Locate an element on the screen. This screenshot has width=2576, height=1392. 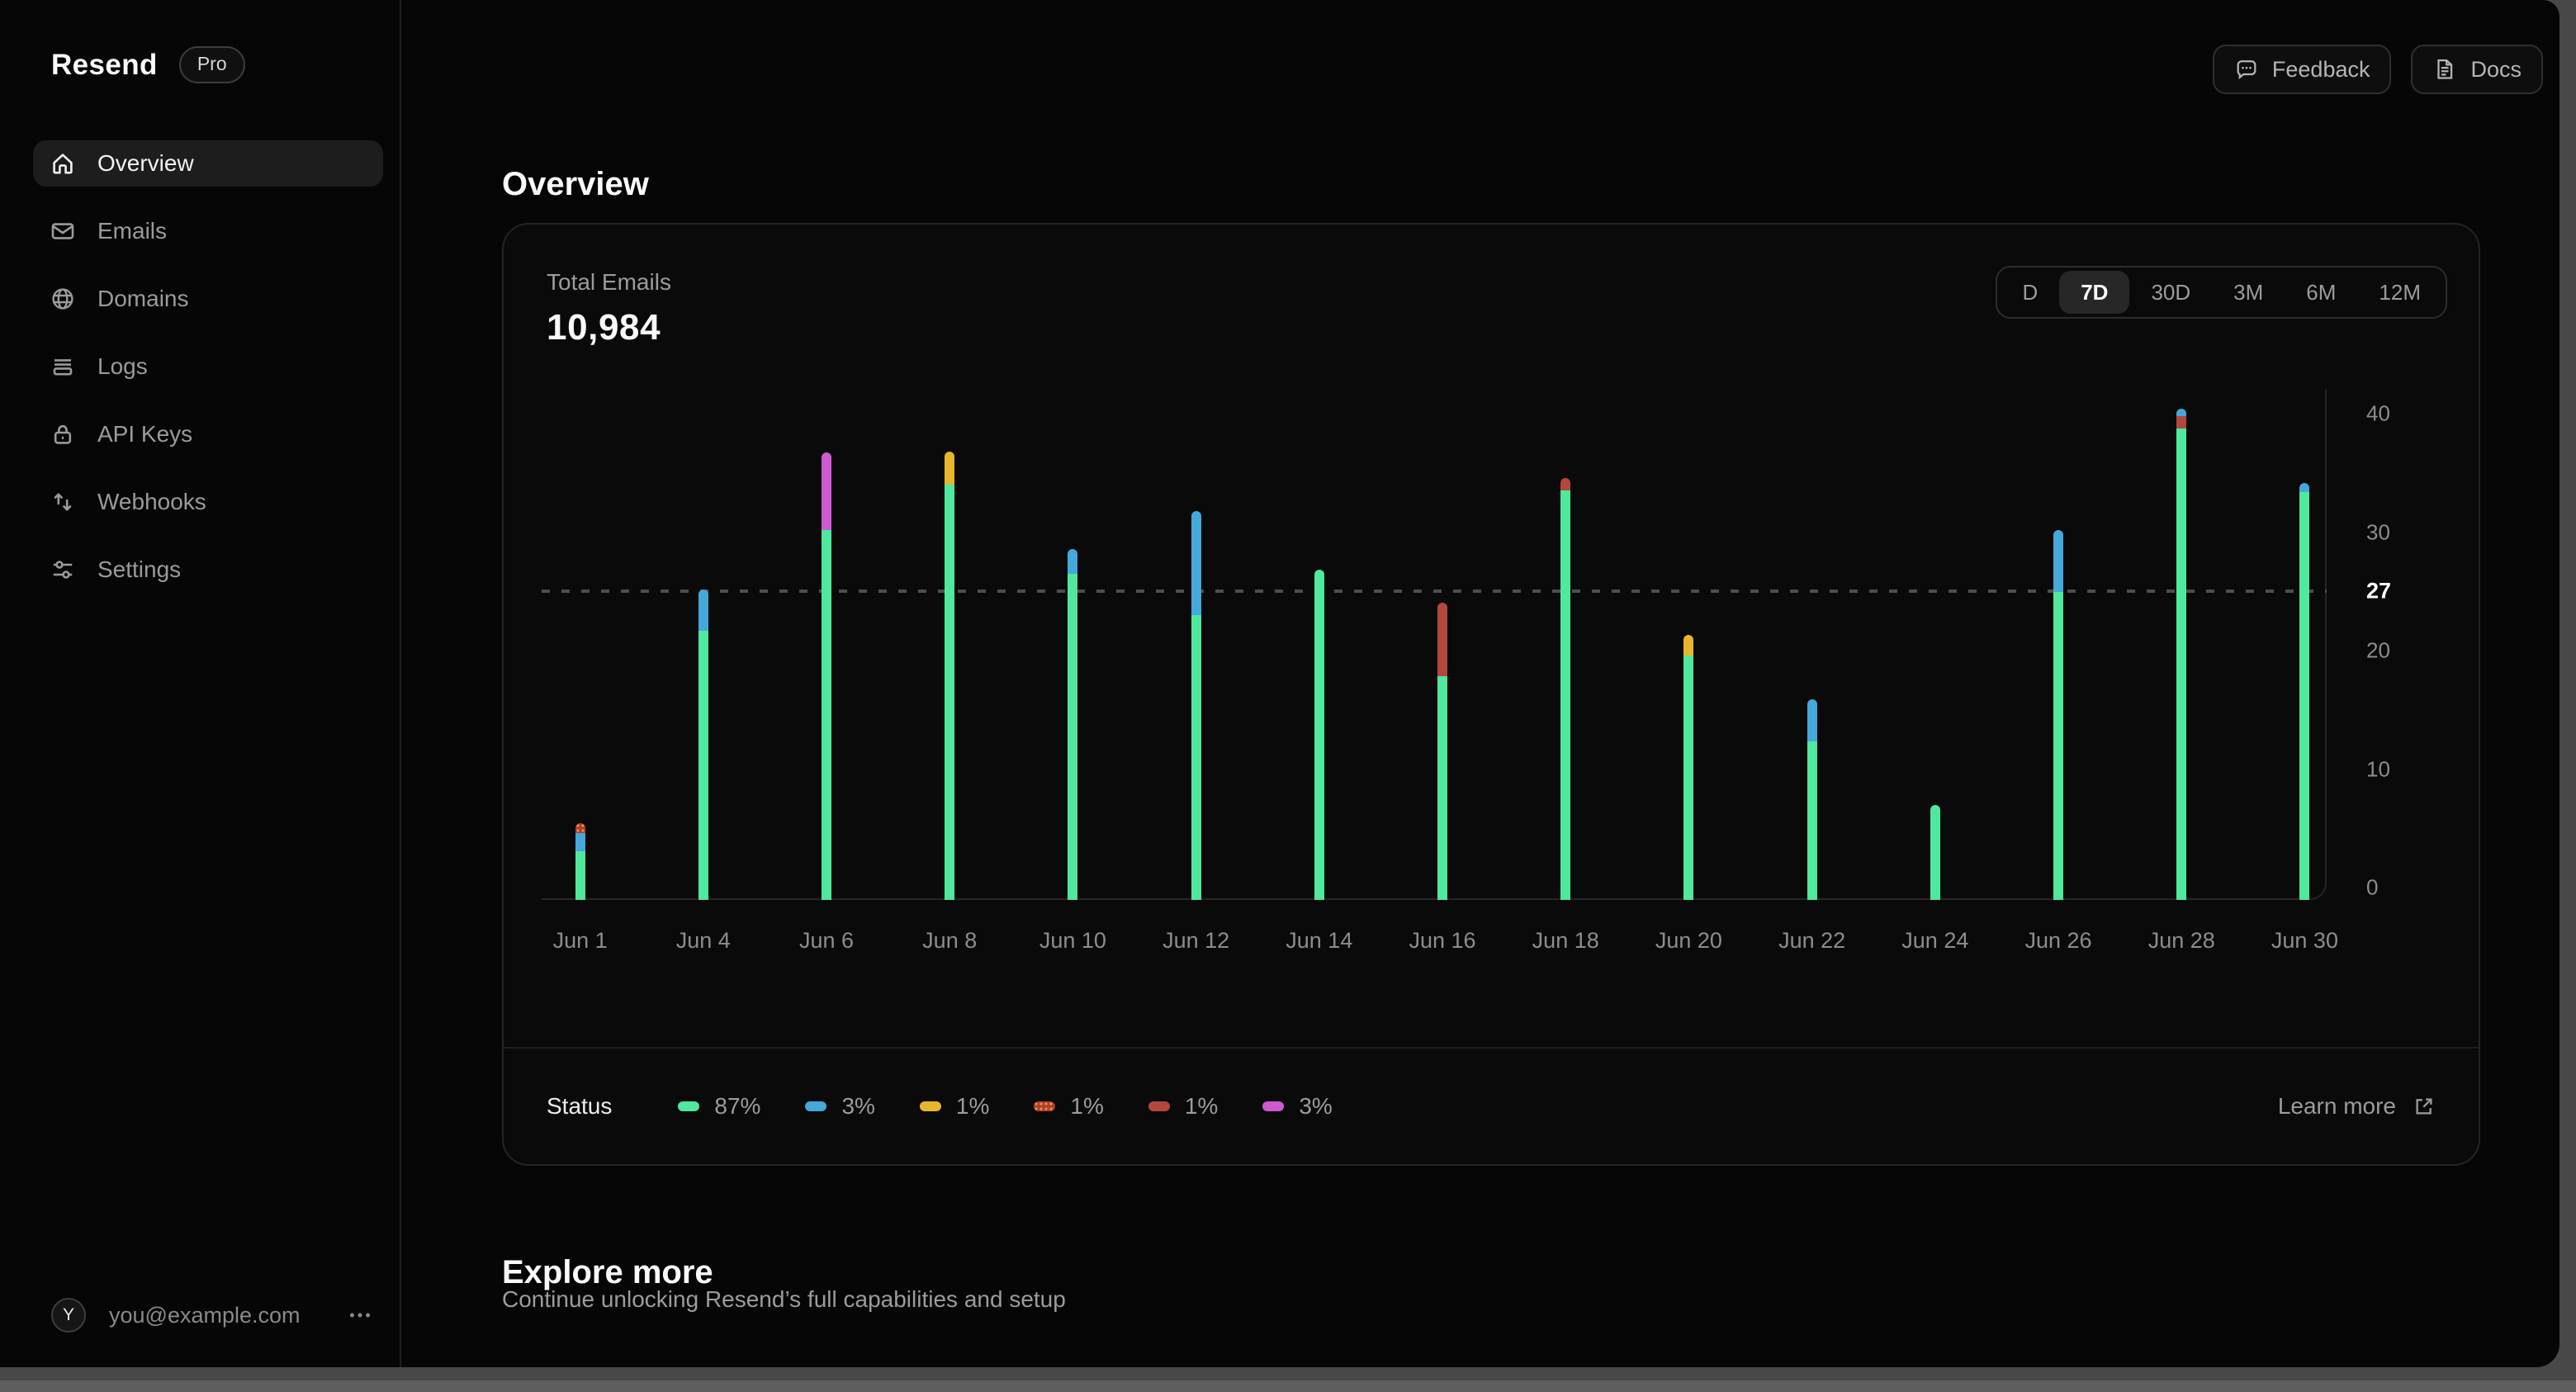
range-tab-6m: 6M is located at coordinates (2321, 292).